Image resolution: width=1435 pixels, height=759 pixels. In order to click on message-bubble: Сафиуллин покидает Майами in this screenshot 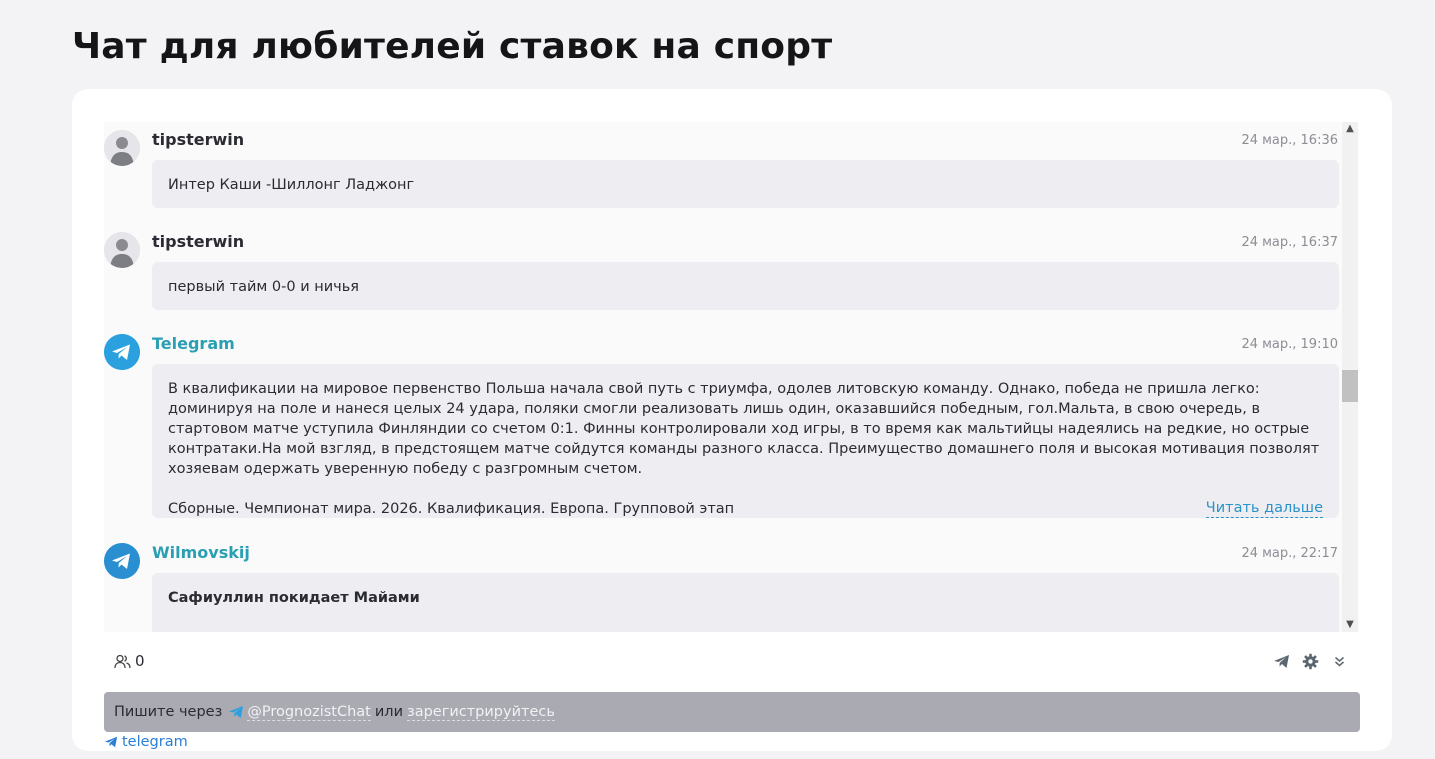, I will do `click(745, 602)`.